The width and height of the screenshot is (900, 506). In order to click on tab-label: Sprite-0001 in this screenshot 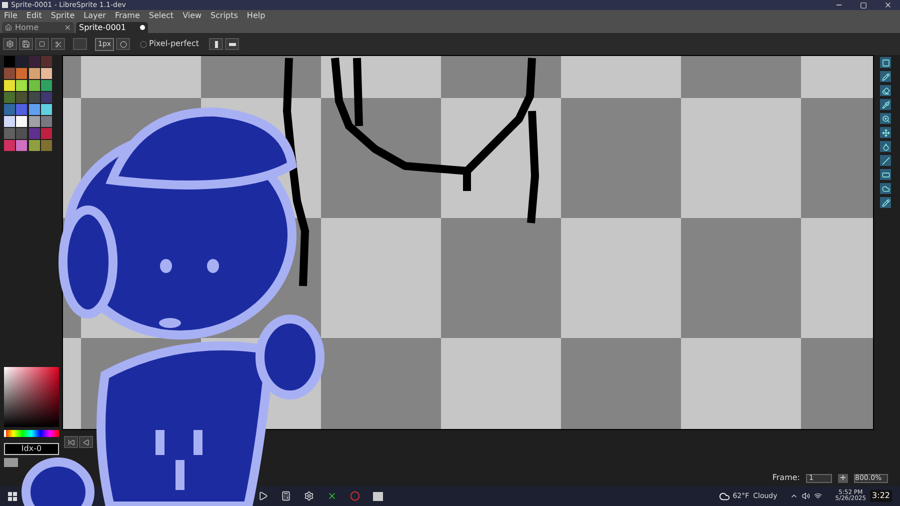, I will do `click(102, 28)`.